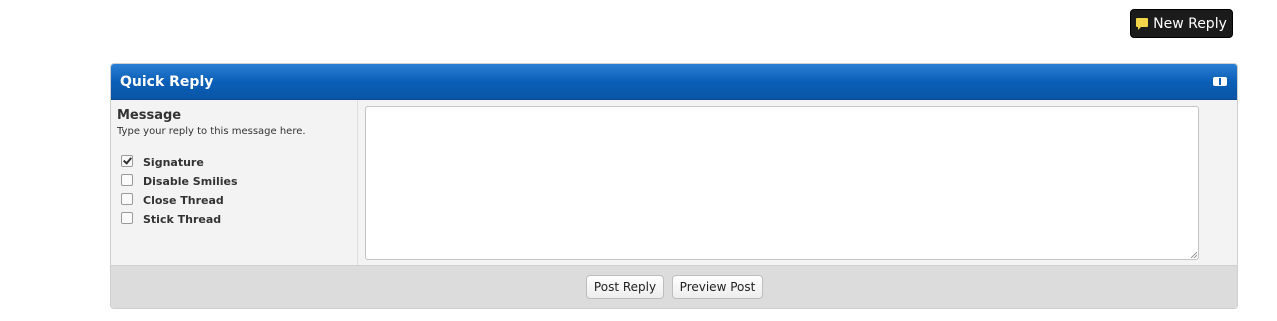 Image resolution: width=1277 pixels, height=321 pixels. I want to click on option-signature: Signature, so click(234, 162).